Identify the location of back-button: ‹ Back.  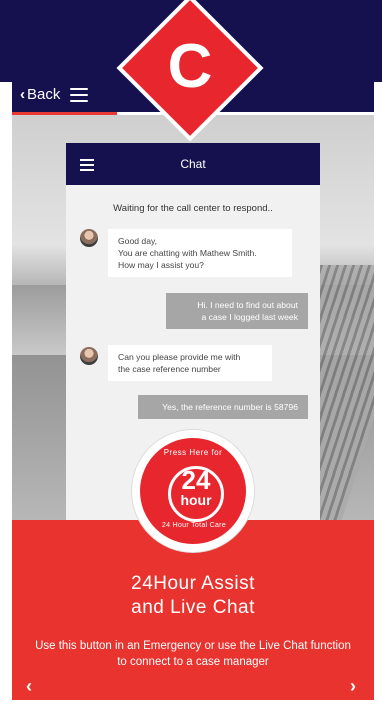
(40, 94).